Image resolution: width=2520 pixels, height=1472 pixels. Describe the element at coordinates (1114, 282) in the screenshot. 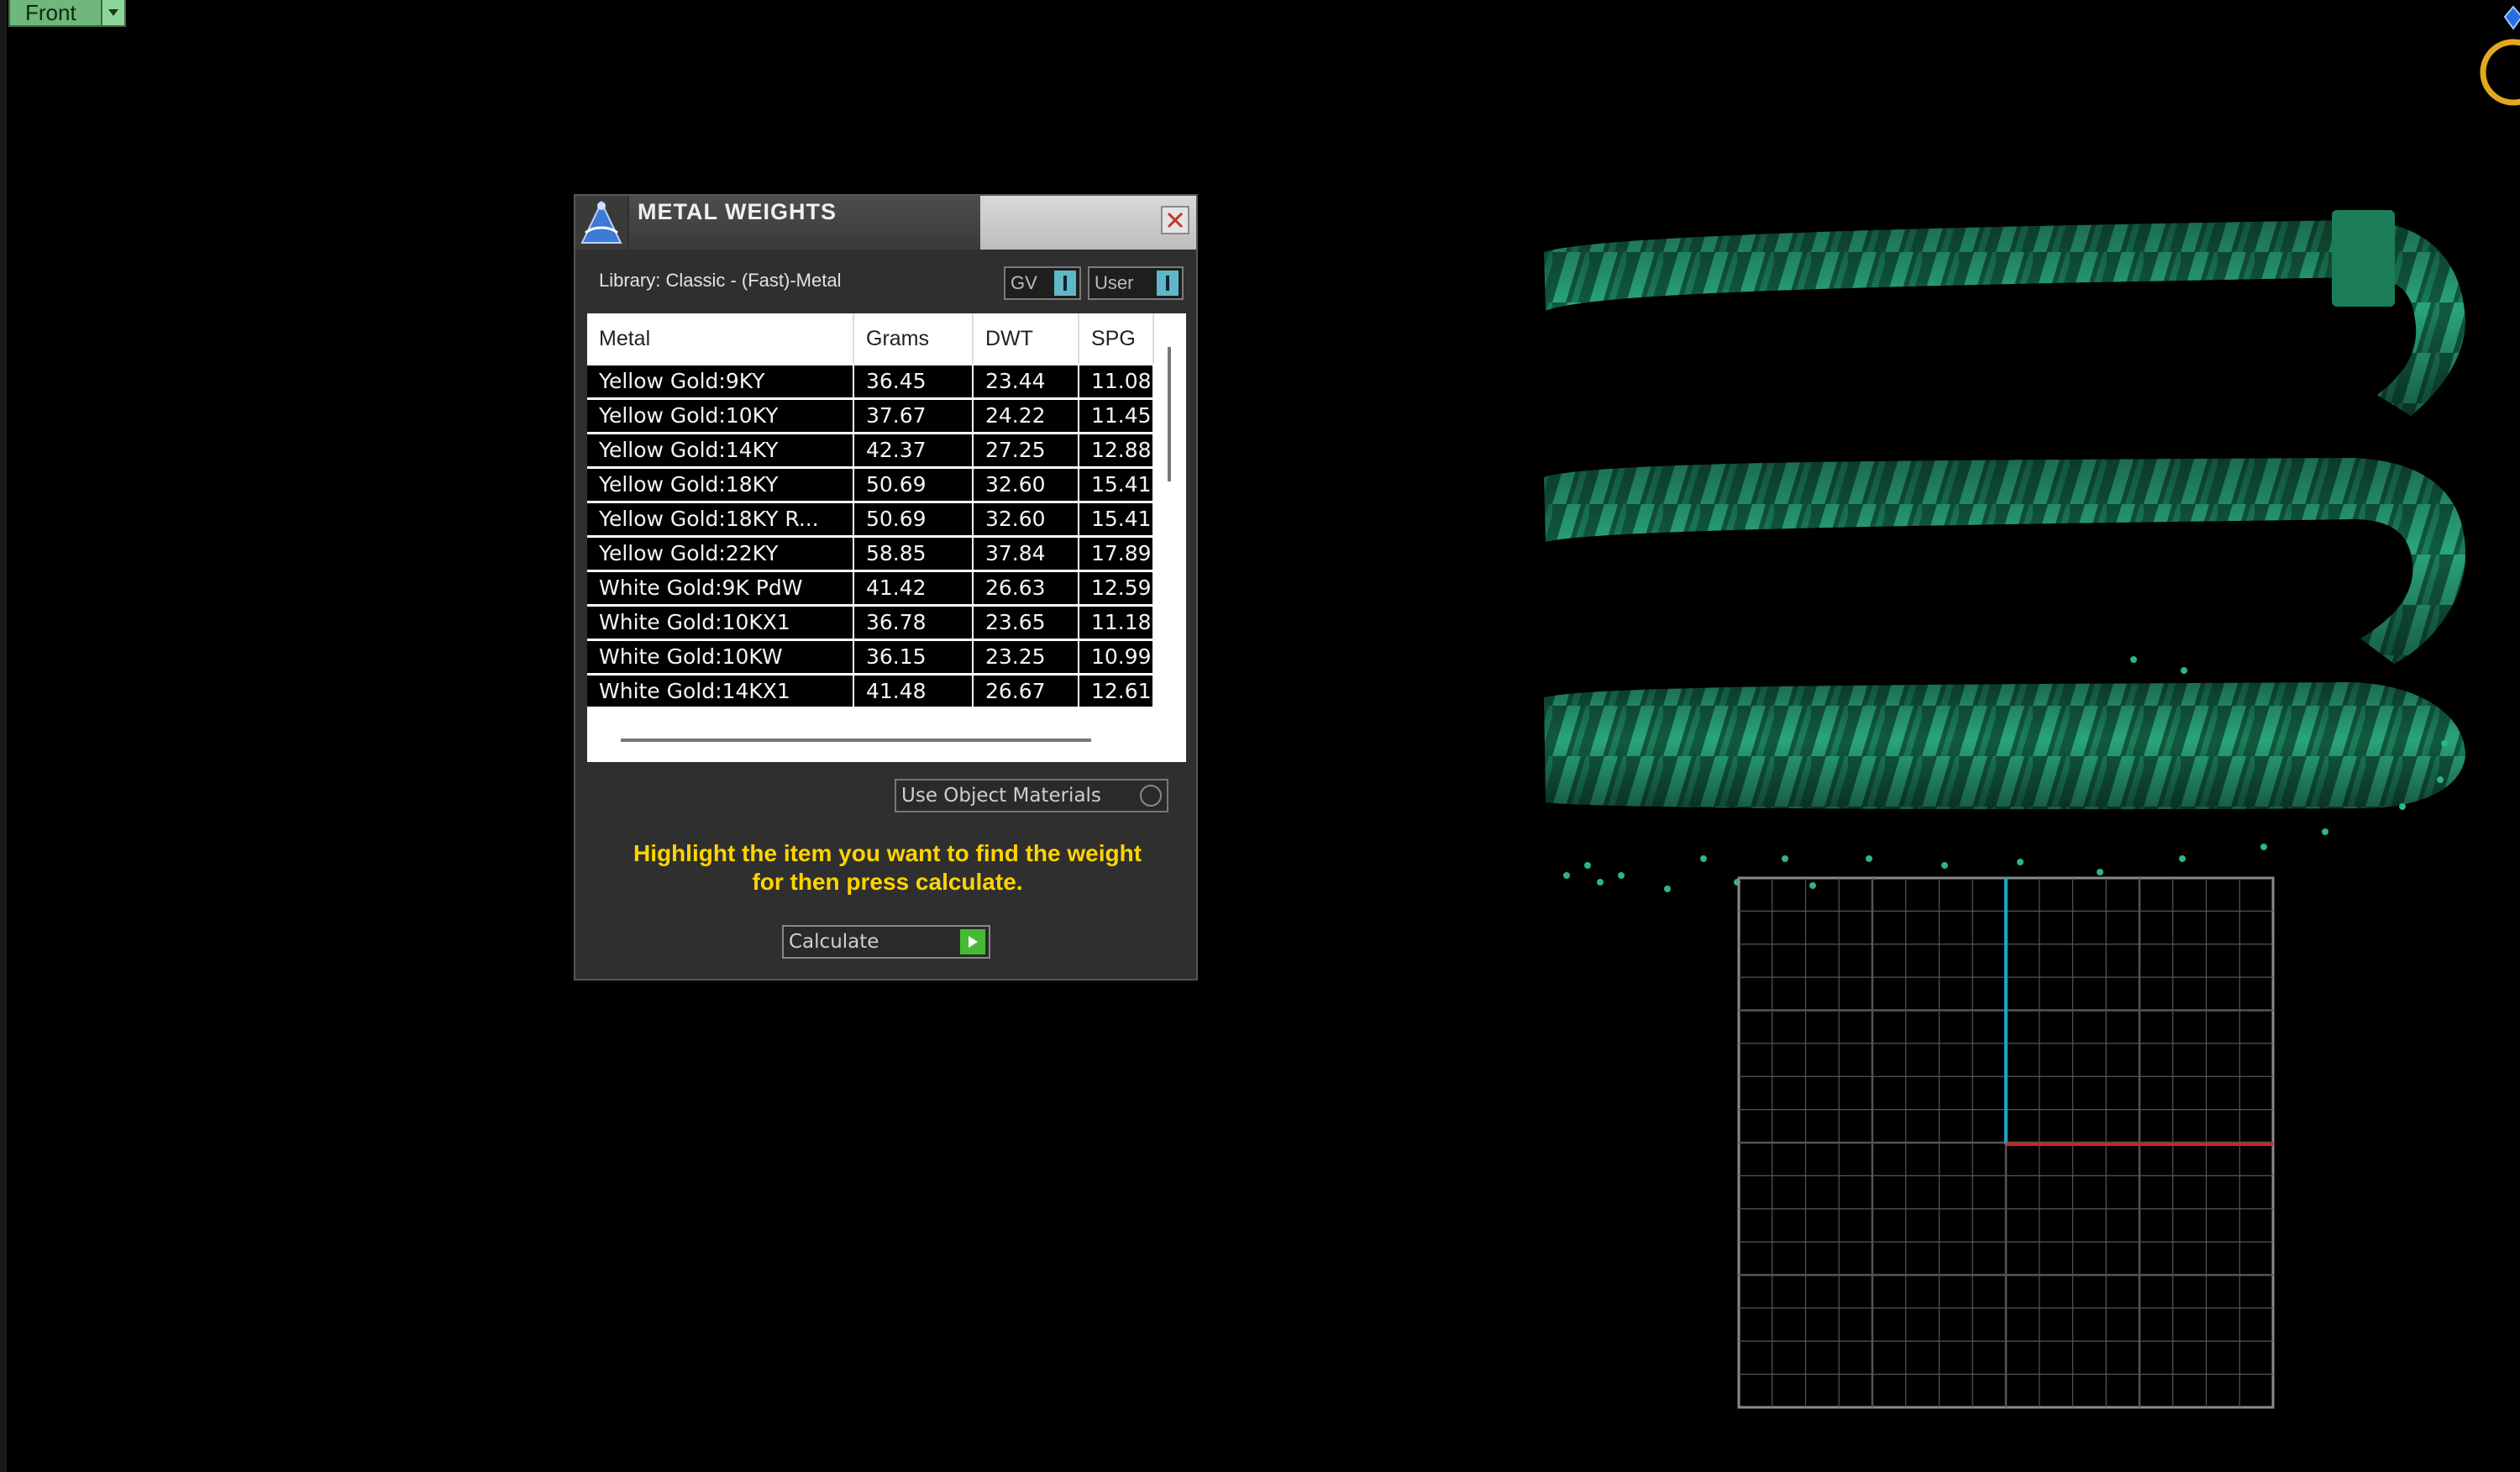

I see `user-toggle-label: User` at that location.